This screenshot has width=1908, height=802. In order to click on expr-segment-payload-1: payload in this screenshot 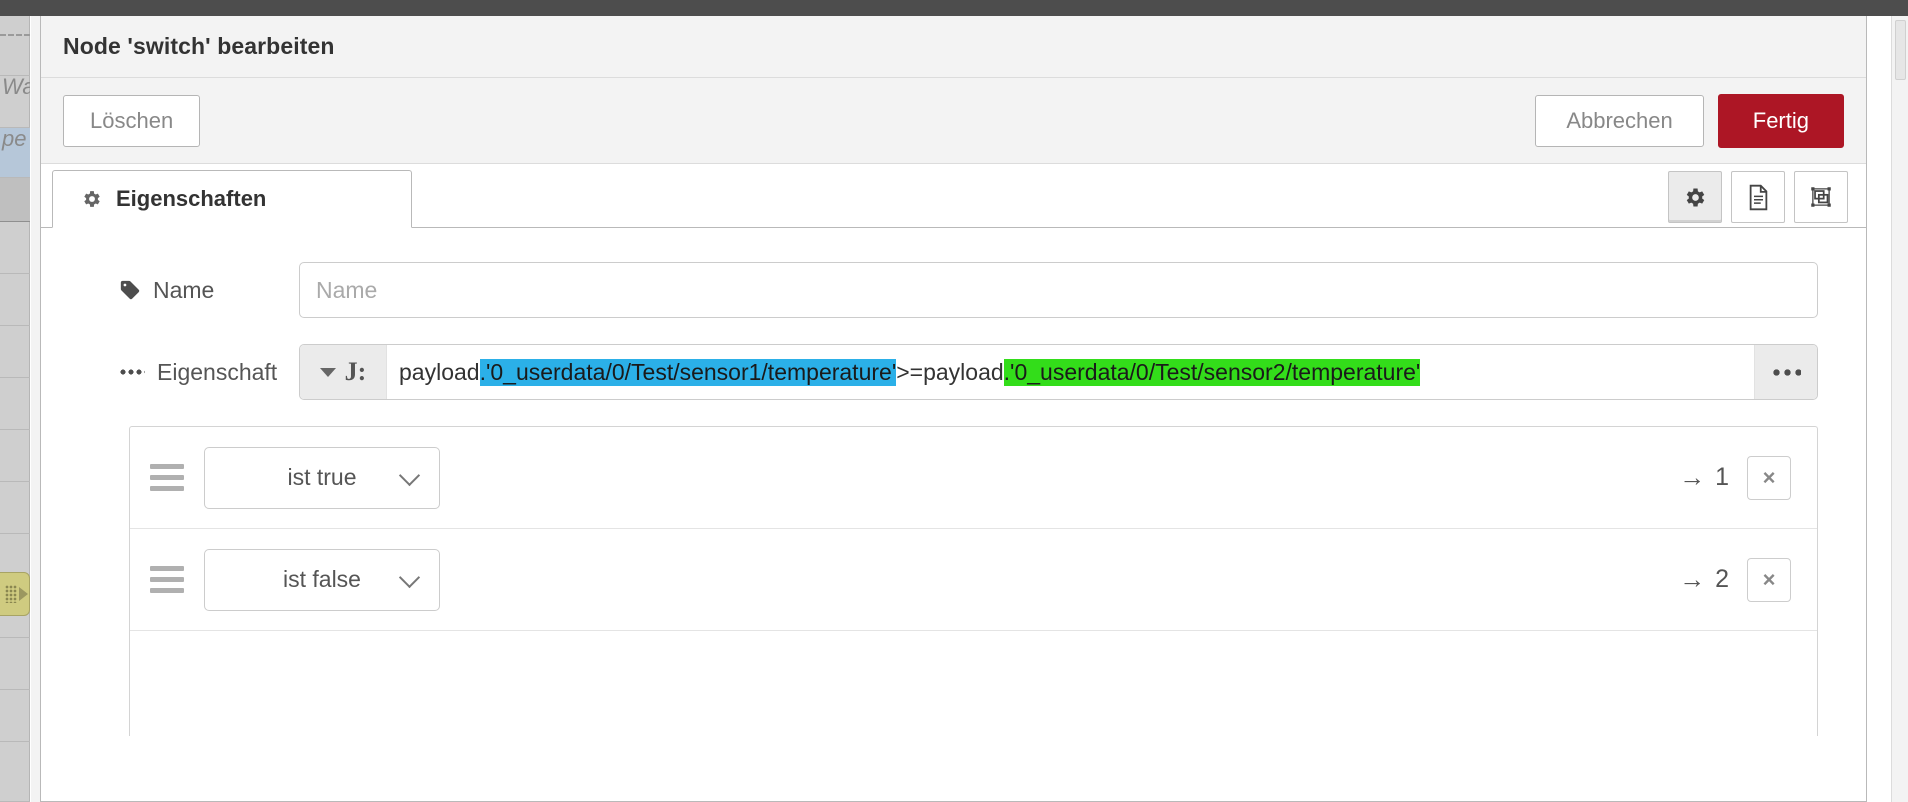, I will do `click(439, 371)`.